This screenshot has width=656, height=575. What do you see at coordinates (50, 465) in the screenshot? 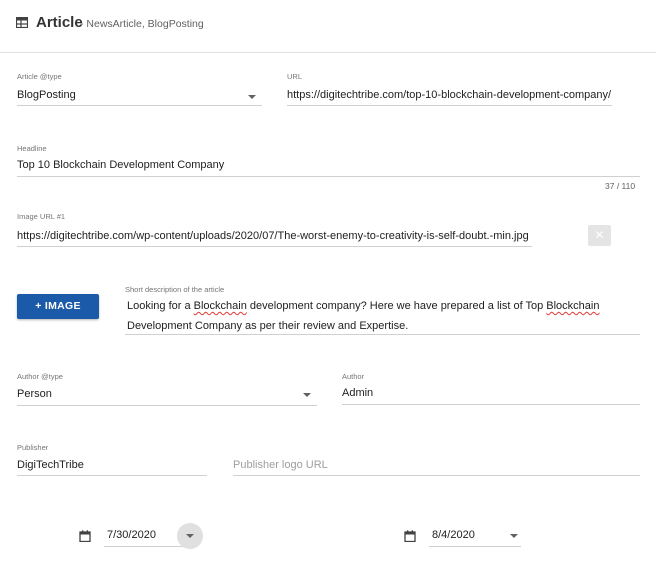
I see `publisher-input: DigiTechTribe` at bounding box center [50, 465].